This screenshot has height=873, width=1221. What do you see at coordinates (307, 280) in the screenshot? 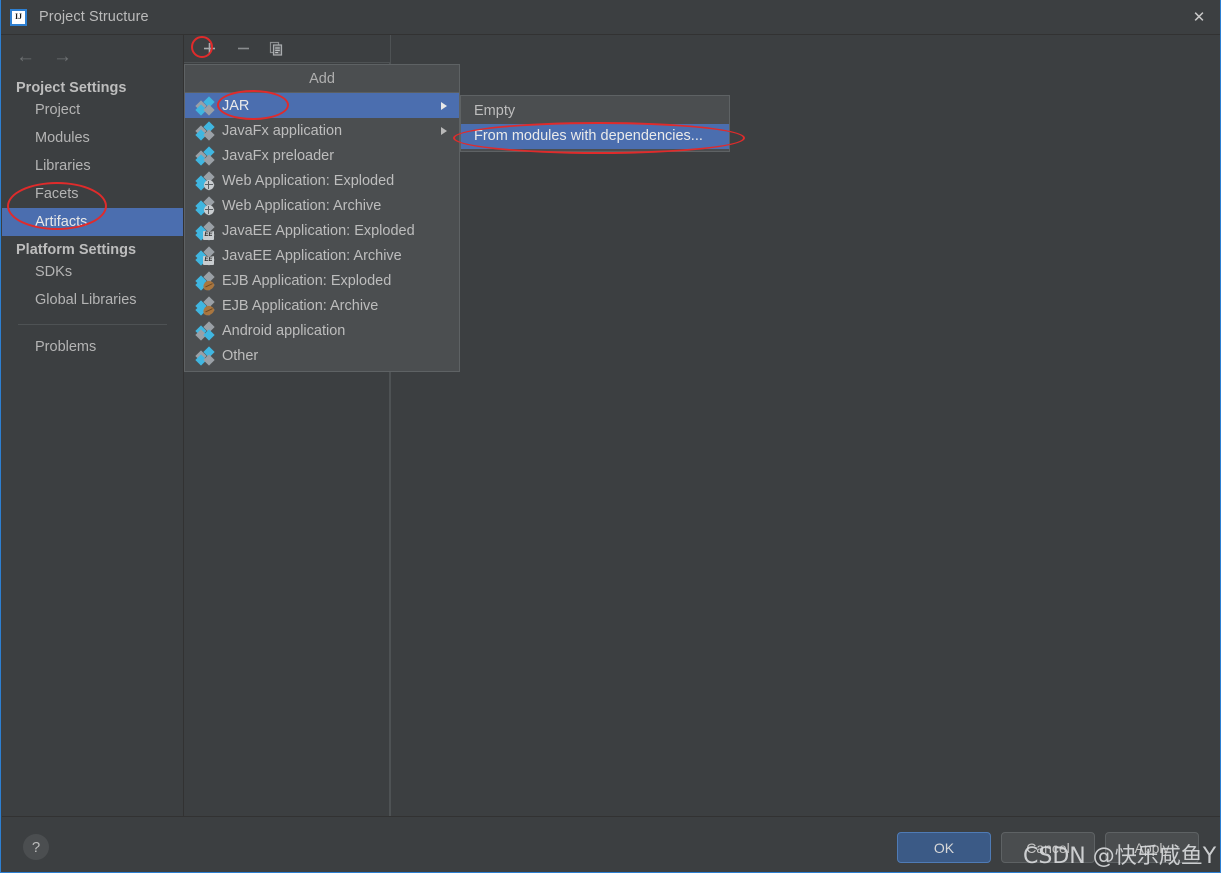
I see `menu-item-label: EJB Application: Exploded` at bounding box center [307, 280].